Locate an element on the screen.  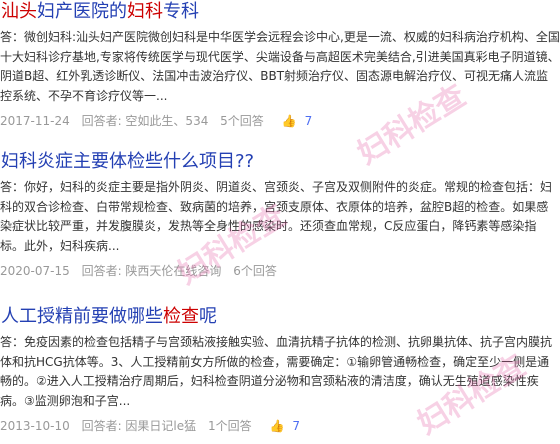
result-2-meta: 2020-07-15 回答者: 陕西天伦在线咨询 6个回答 is located at coordinates (280, 271).